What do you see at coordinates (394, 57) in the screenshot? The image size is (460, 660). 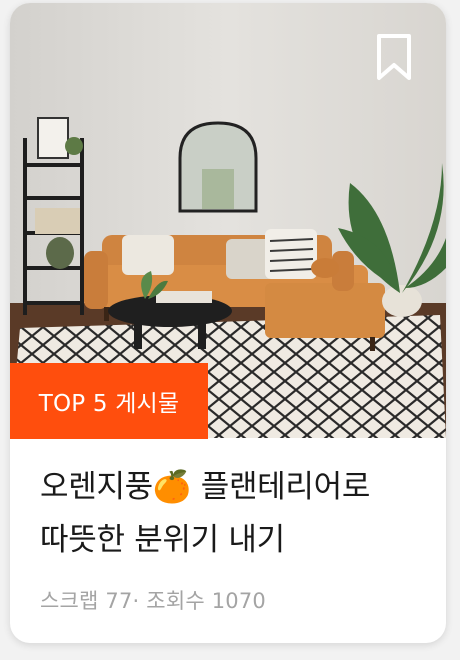 I see `bookmark-icon` at bounding box center [394, 57].